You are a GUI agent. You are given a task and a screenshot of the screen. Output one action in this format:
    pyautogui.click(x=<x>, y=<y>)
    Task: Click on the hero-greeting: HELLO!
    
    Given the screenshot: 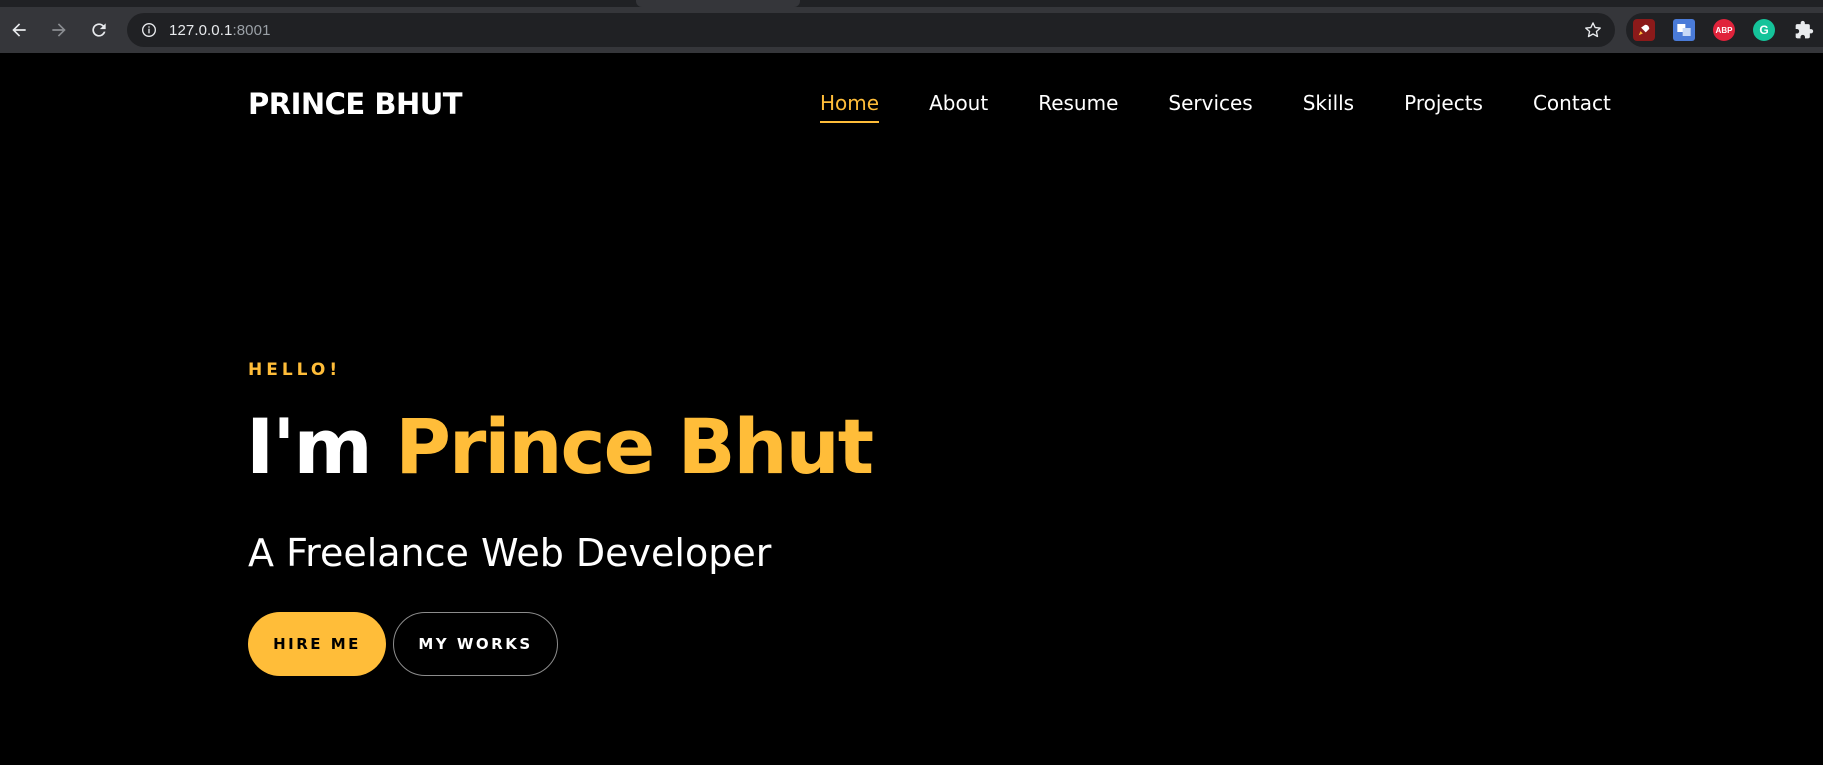 What is the action you would take?
    pyautogui.click(x=295, y=370)
    